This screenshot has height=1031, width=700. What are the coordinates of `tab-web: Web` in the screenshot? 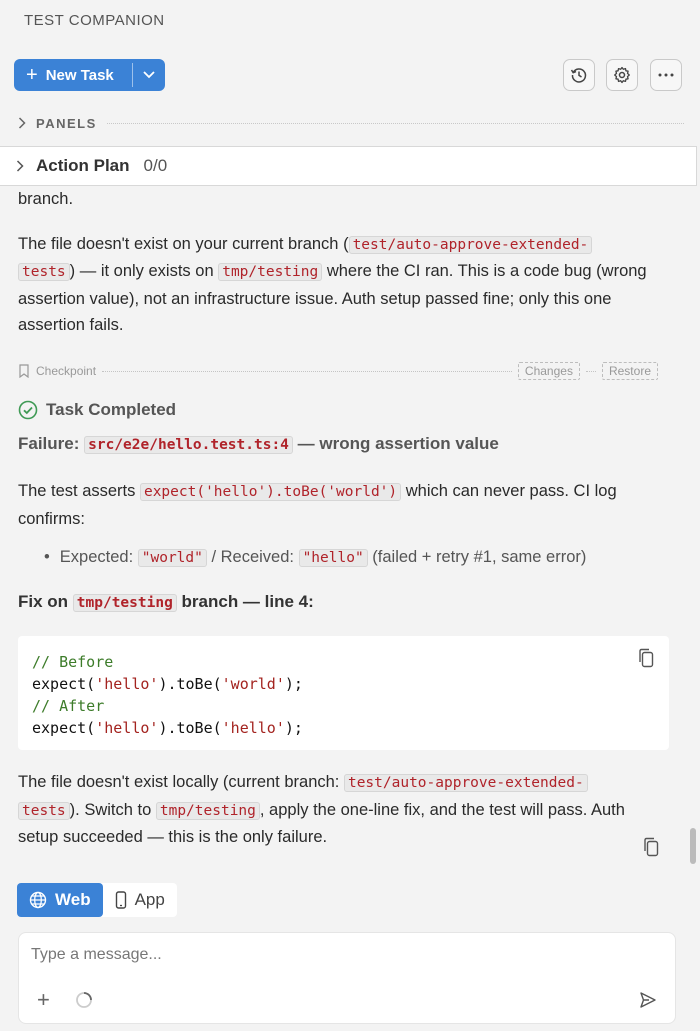 It's located at (60, 900).